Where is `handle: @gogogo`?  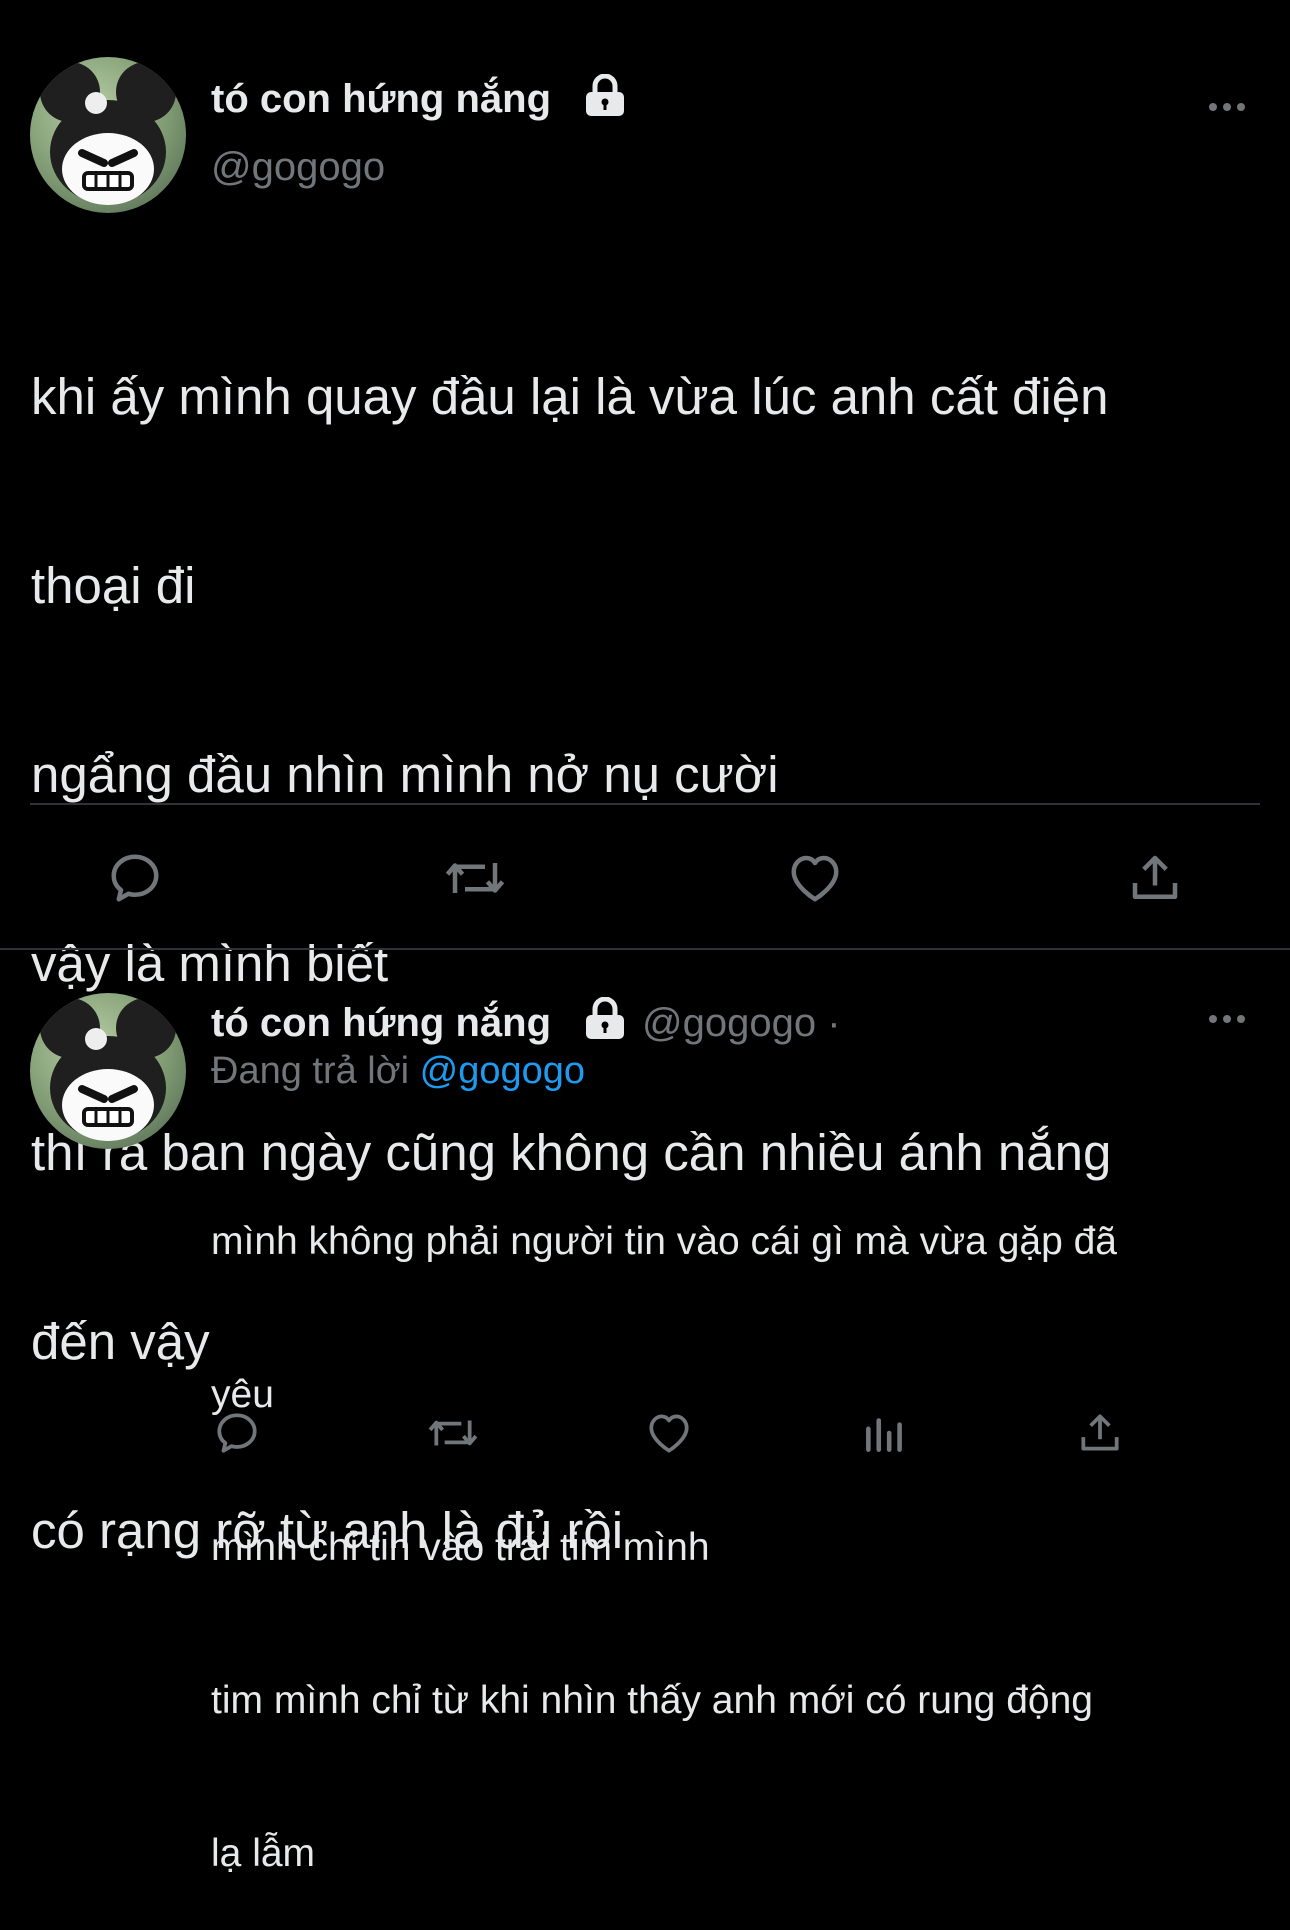
handle: @gogogo is located at coordinates (298, 167).